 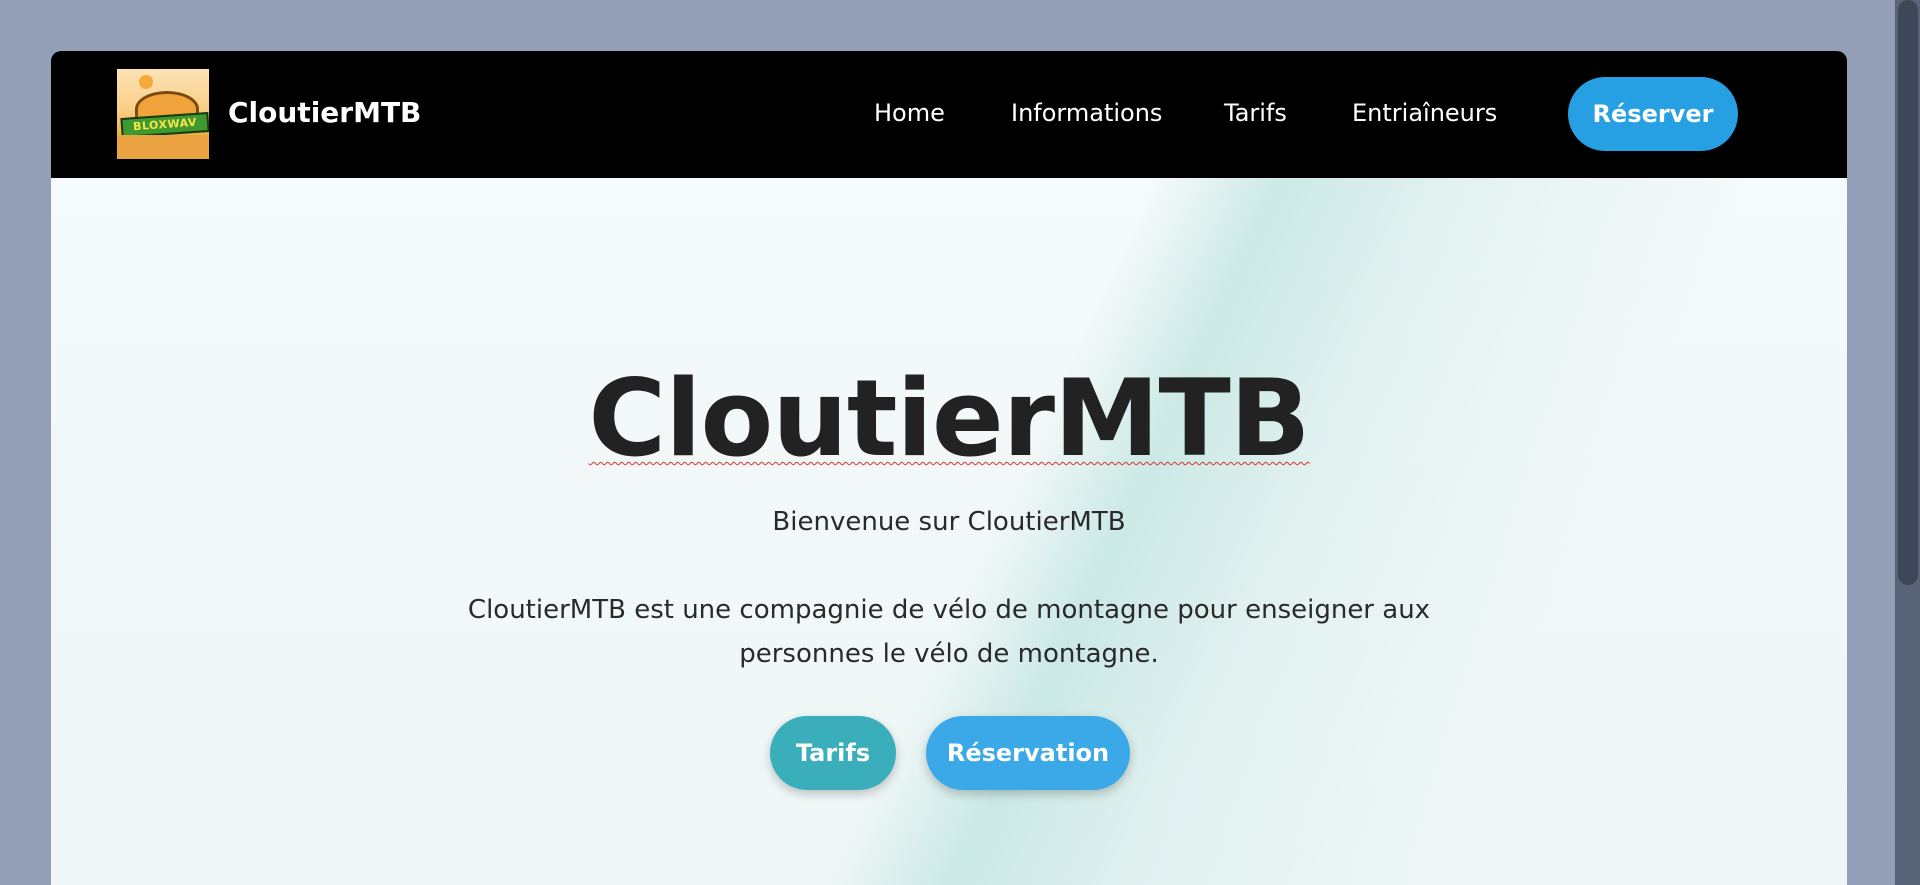 I want to click on hero-title-text: CloutierMTB, so click(x=949, y=418).